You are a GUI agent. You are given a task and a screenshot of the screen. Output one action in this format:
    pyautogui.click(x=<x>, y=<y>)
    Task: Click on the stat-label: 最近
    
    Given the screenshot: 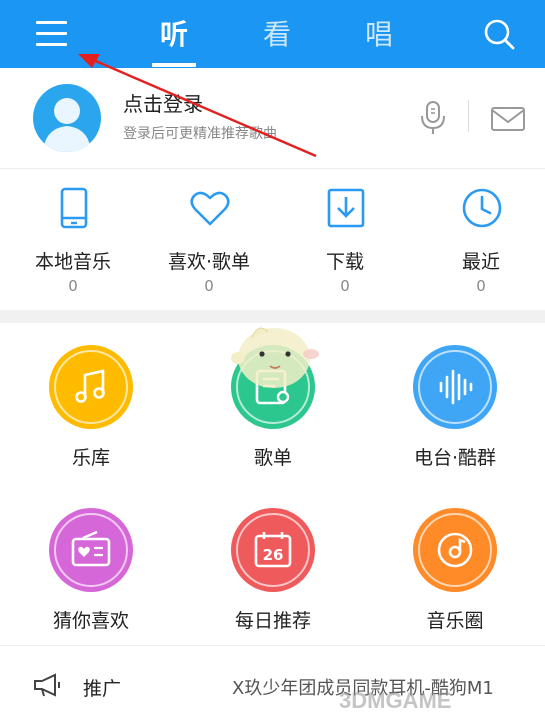 What is the action you would take?
    pyautogui.click(x=480, y=262)
    